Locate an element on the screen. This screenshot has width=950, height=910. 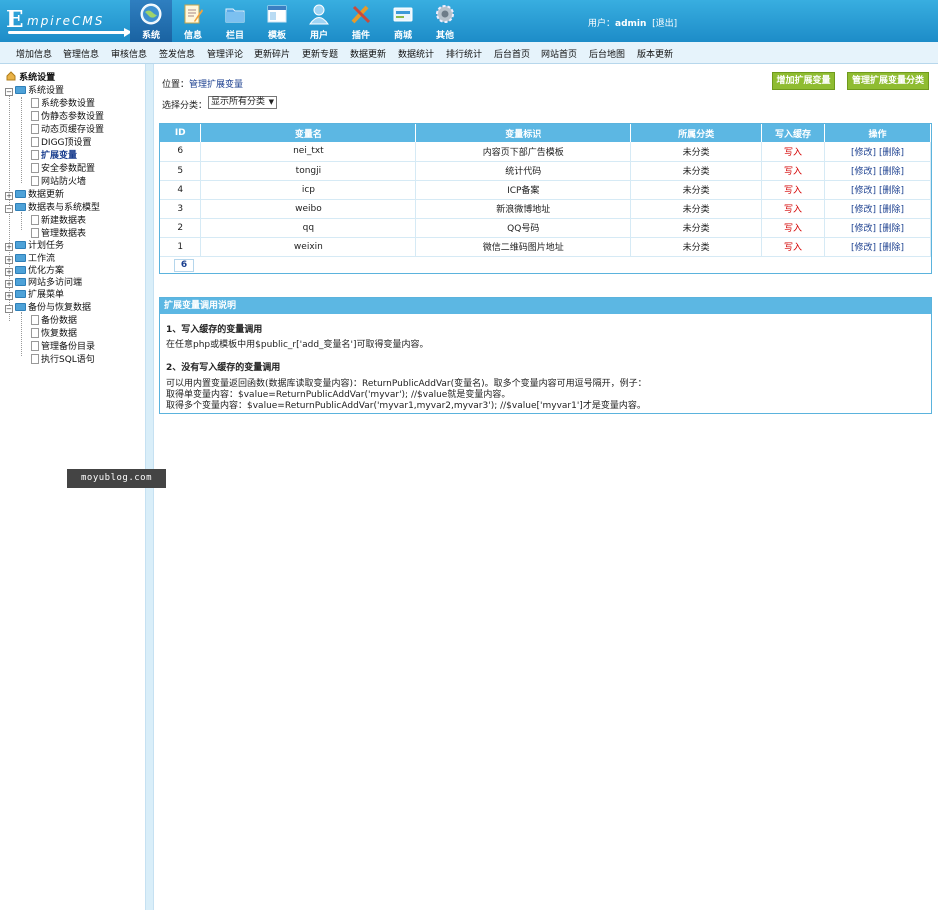
tree-root: 系统设置 is located at coordinates (30, 76).